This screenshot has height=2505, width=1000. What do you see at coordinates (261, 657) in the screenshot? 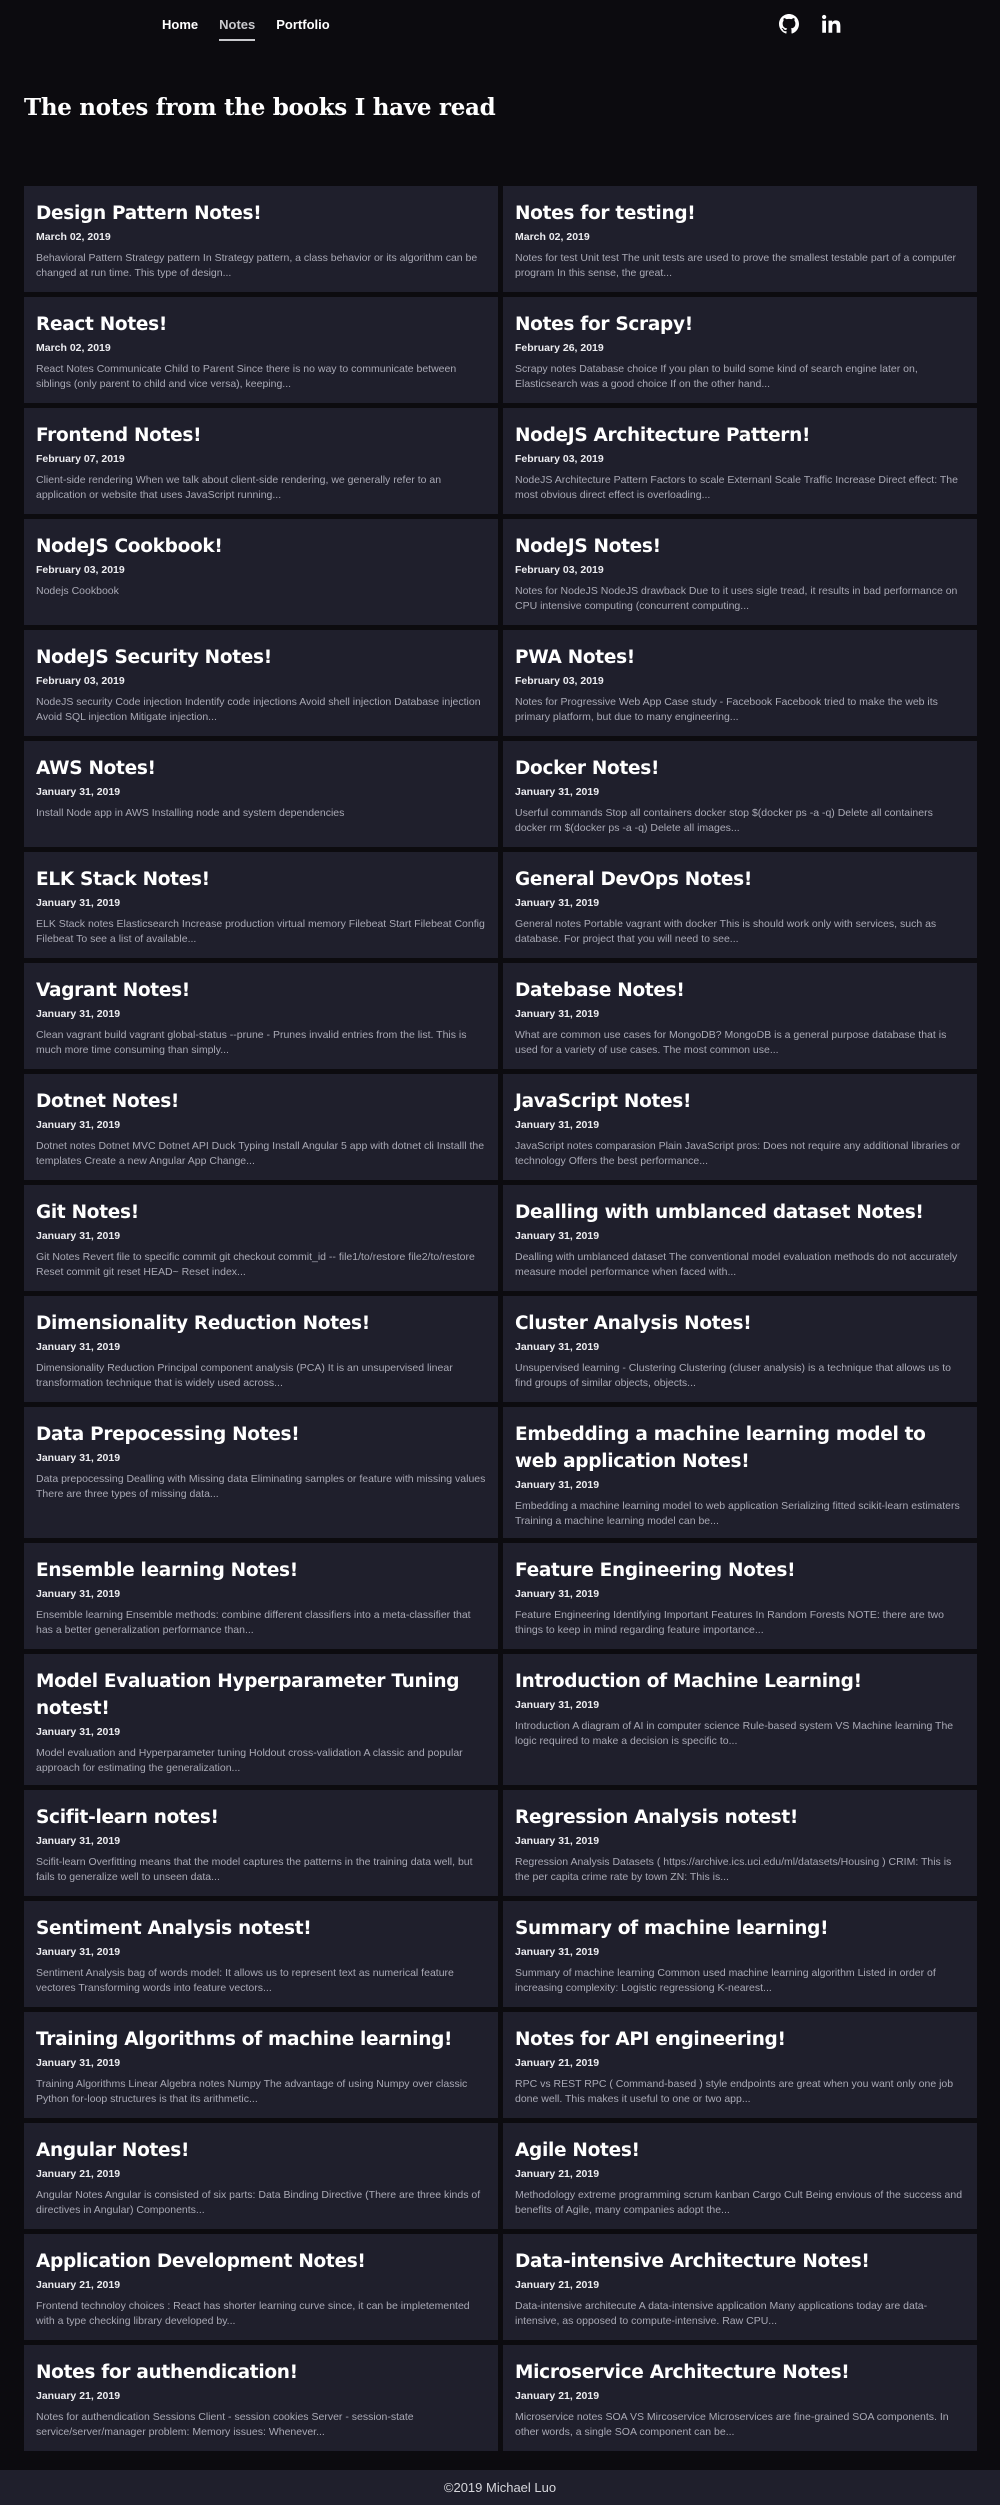
I see `note-title: NodeJS Security Notes!` at bounding box center [261, 657].